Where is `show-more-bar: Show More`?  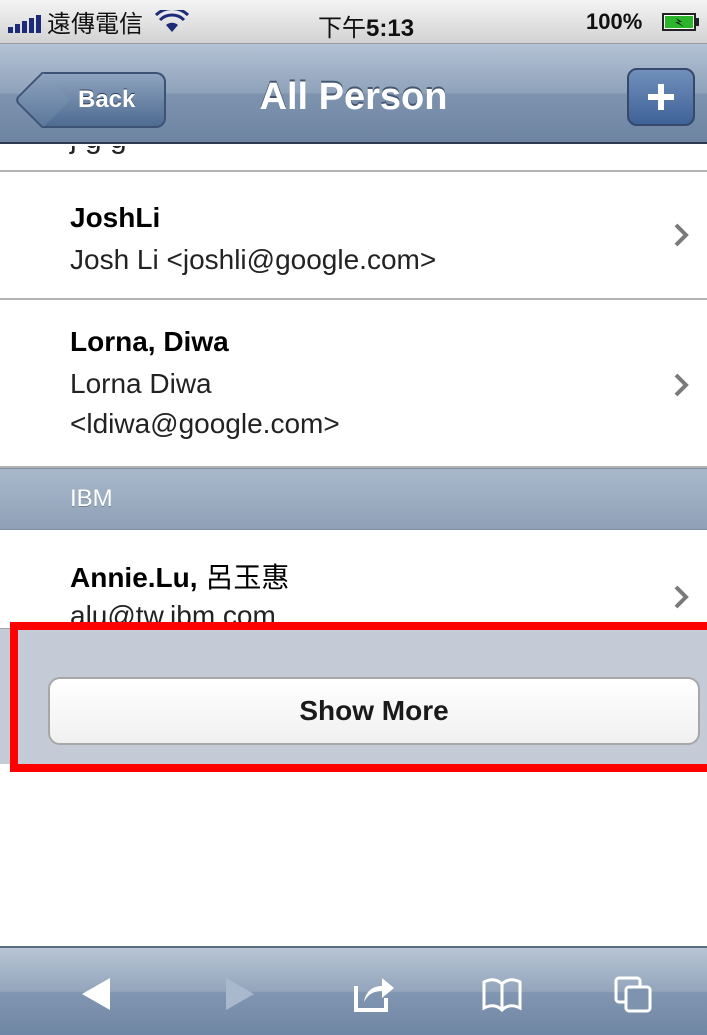
show-more-bar: Show More is located at coordinates (353, 696).